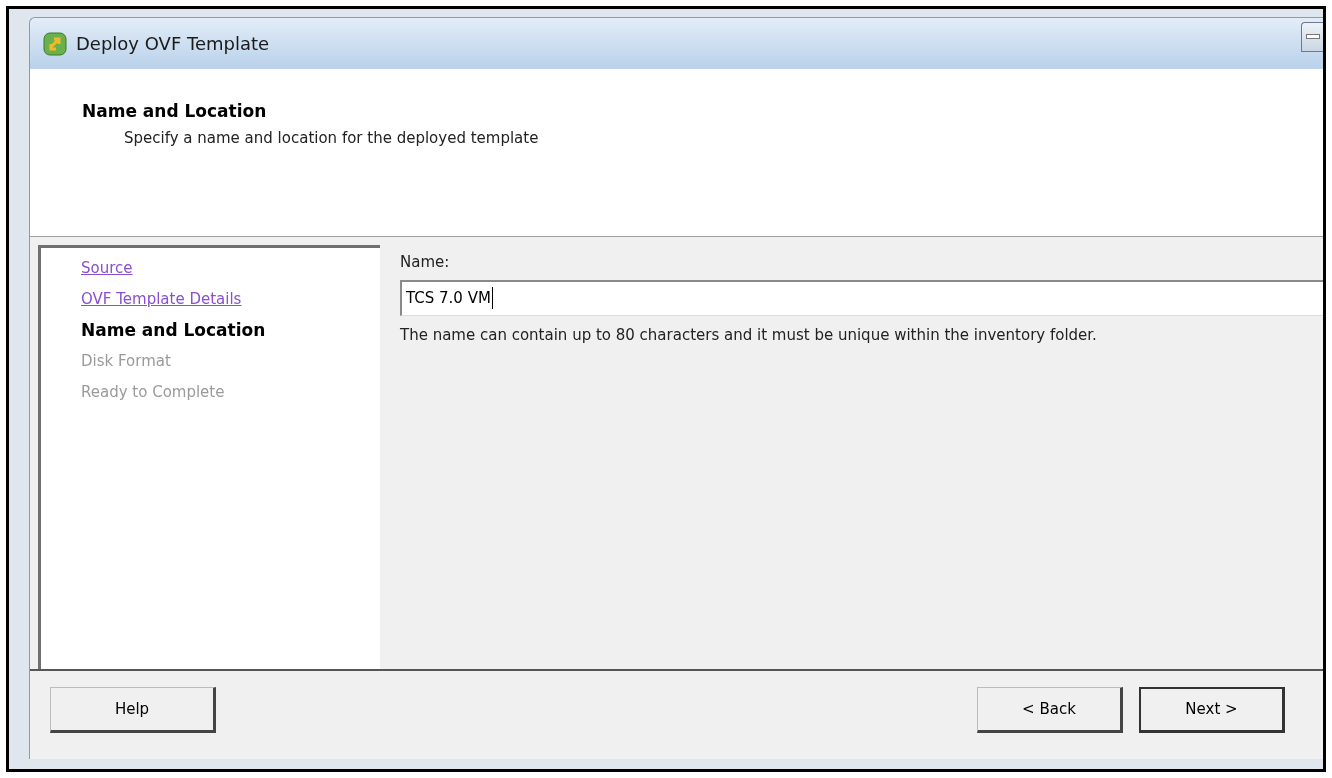  Describe the element at coordinates (492, 298) in the screenshot. I see `text-cursor` at that location.